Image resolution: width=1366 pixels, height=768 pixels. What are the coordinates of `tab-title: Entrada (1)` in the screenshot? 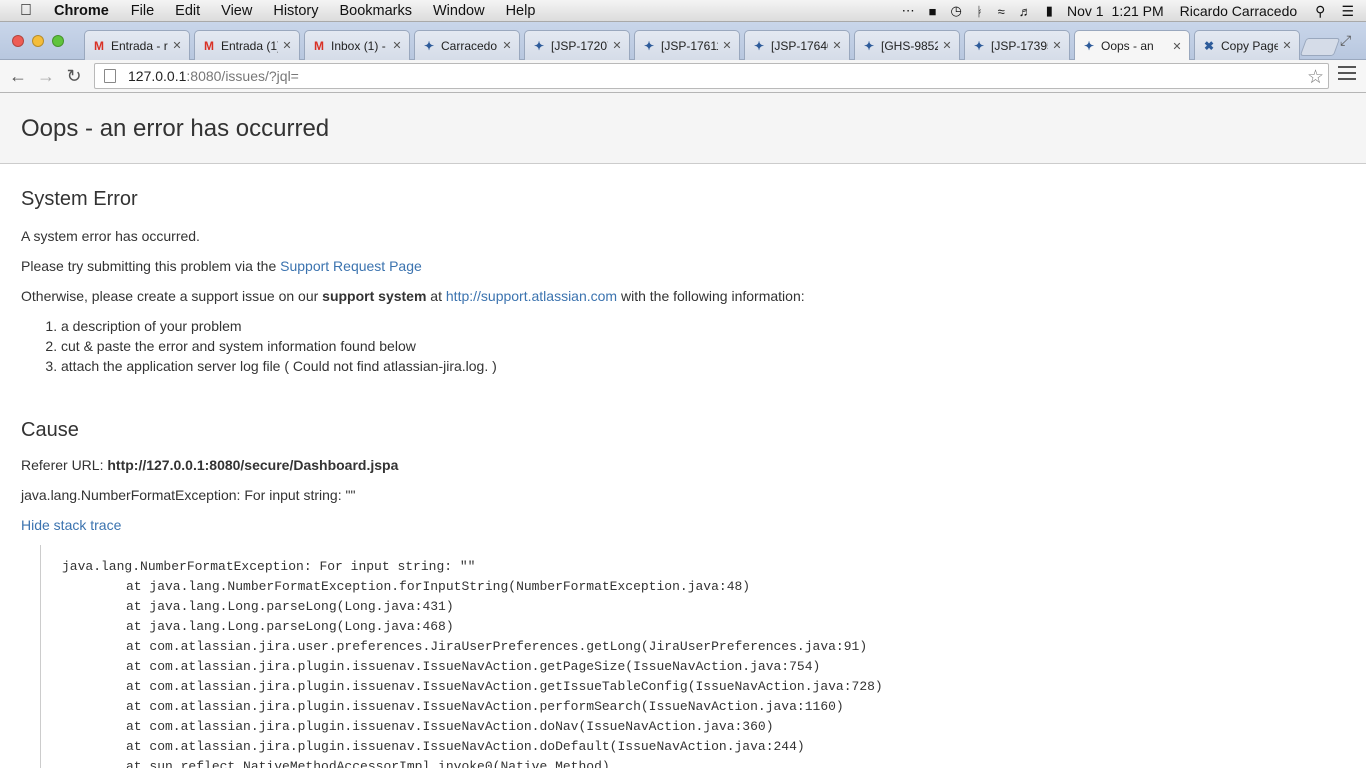 It's located at (249, 45).